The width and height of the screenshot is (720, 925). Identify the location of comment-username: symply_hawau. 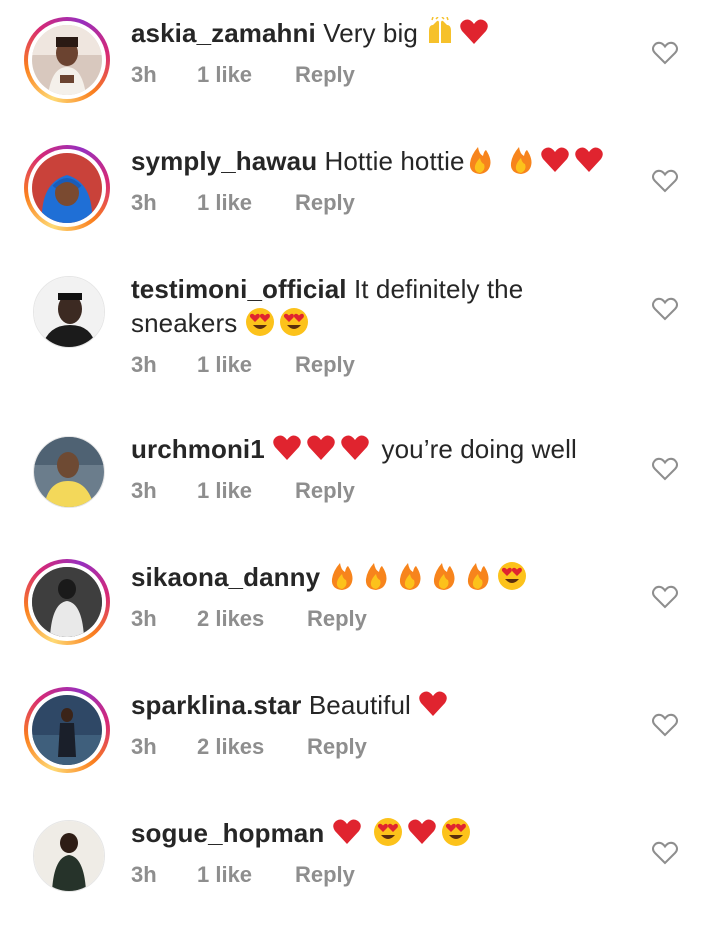
(224, 161).